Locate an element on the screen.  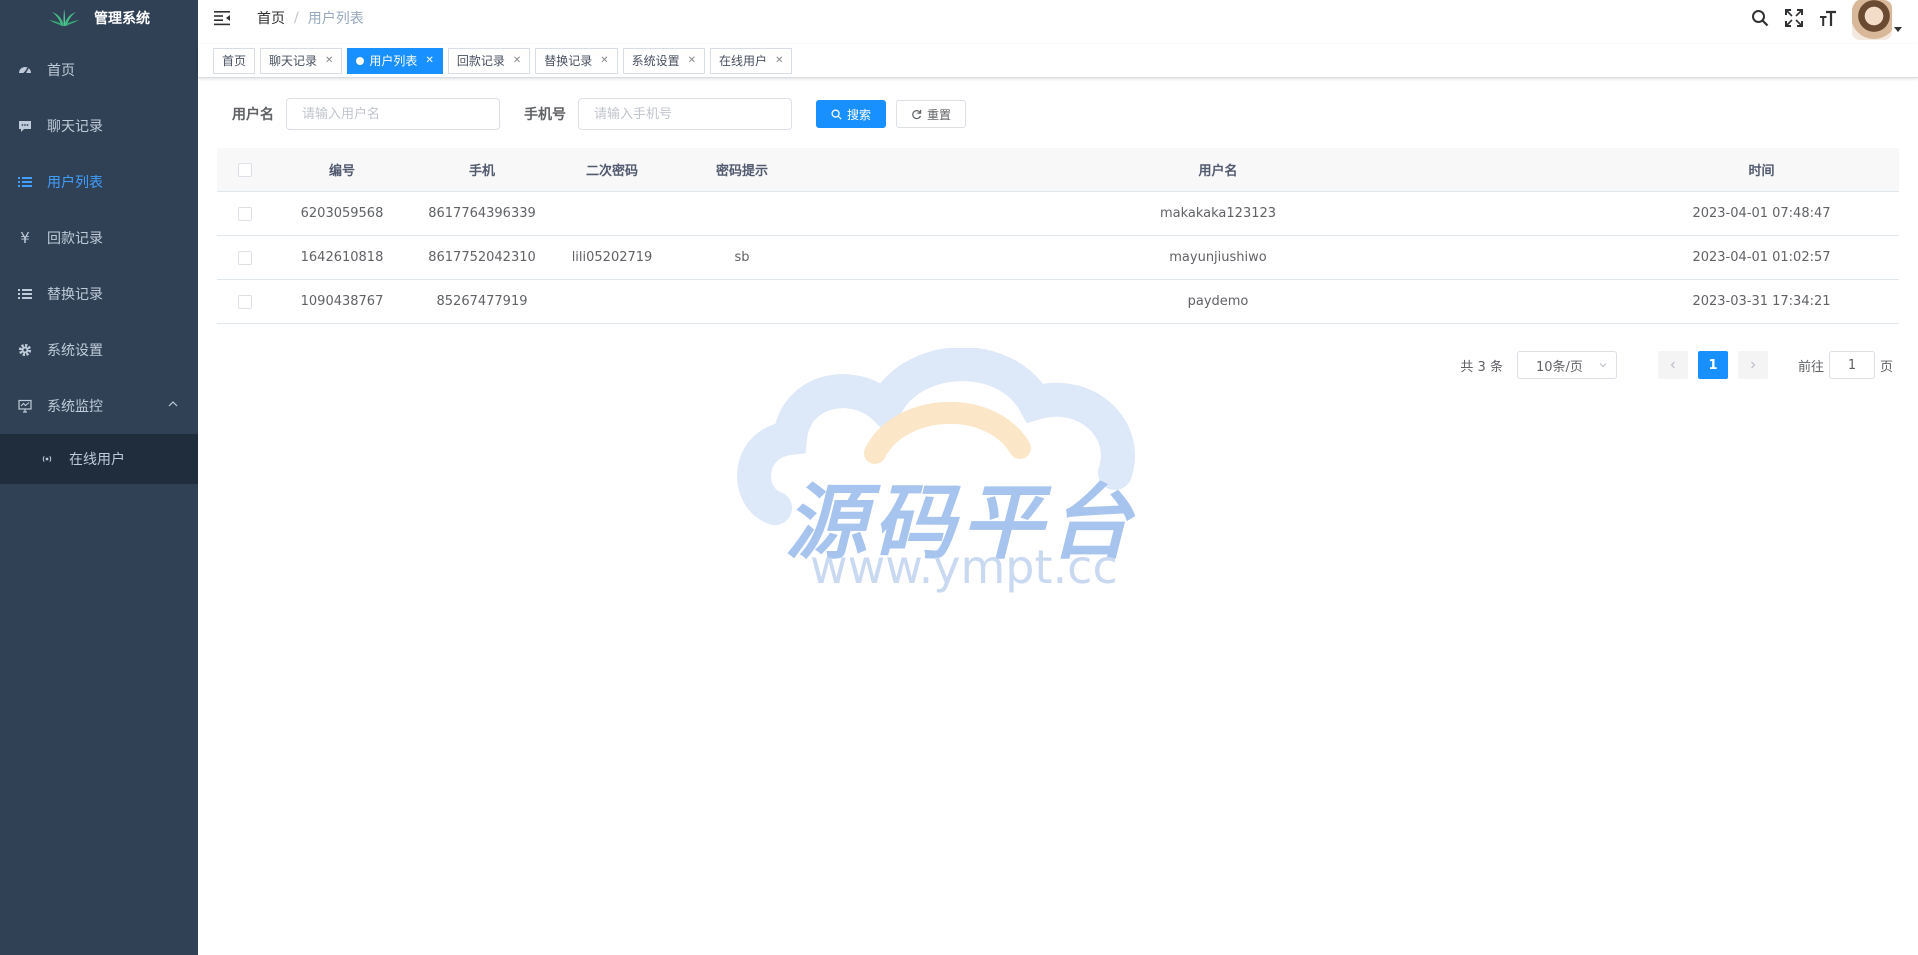
gear-icon is located at coordinates (25, 350).